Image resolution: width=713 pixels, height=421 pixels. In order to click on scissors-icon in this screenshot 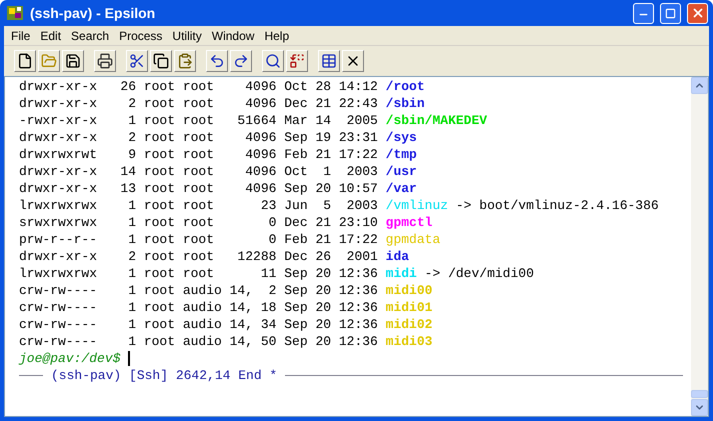, I will do `click(137, 61)`.